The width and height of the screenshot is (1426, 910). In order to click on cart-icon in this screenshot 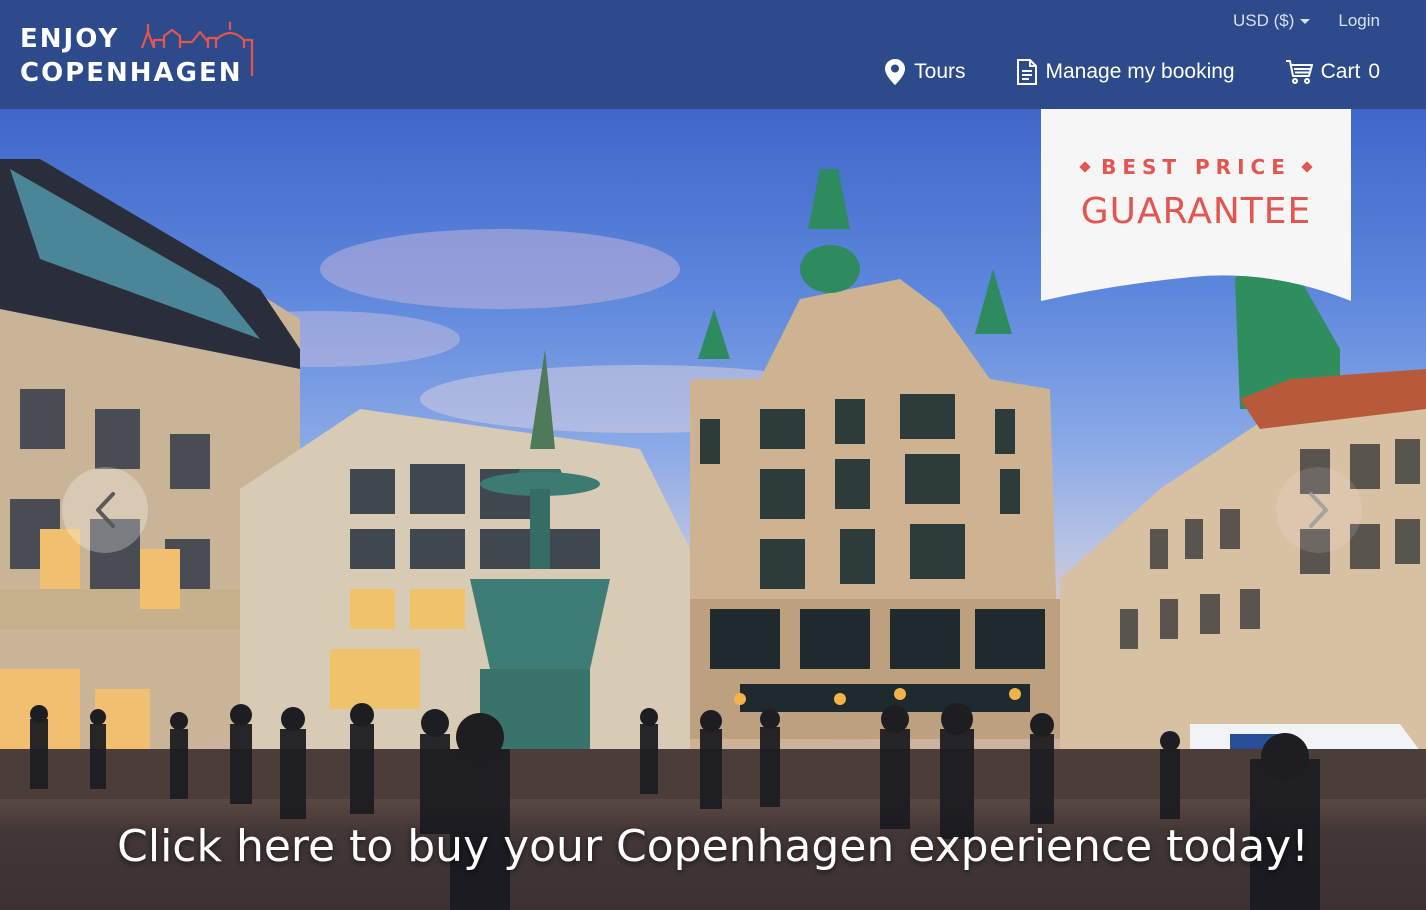, I will do `click(1299, 72)`.